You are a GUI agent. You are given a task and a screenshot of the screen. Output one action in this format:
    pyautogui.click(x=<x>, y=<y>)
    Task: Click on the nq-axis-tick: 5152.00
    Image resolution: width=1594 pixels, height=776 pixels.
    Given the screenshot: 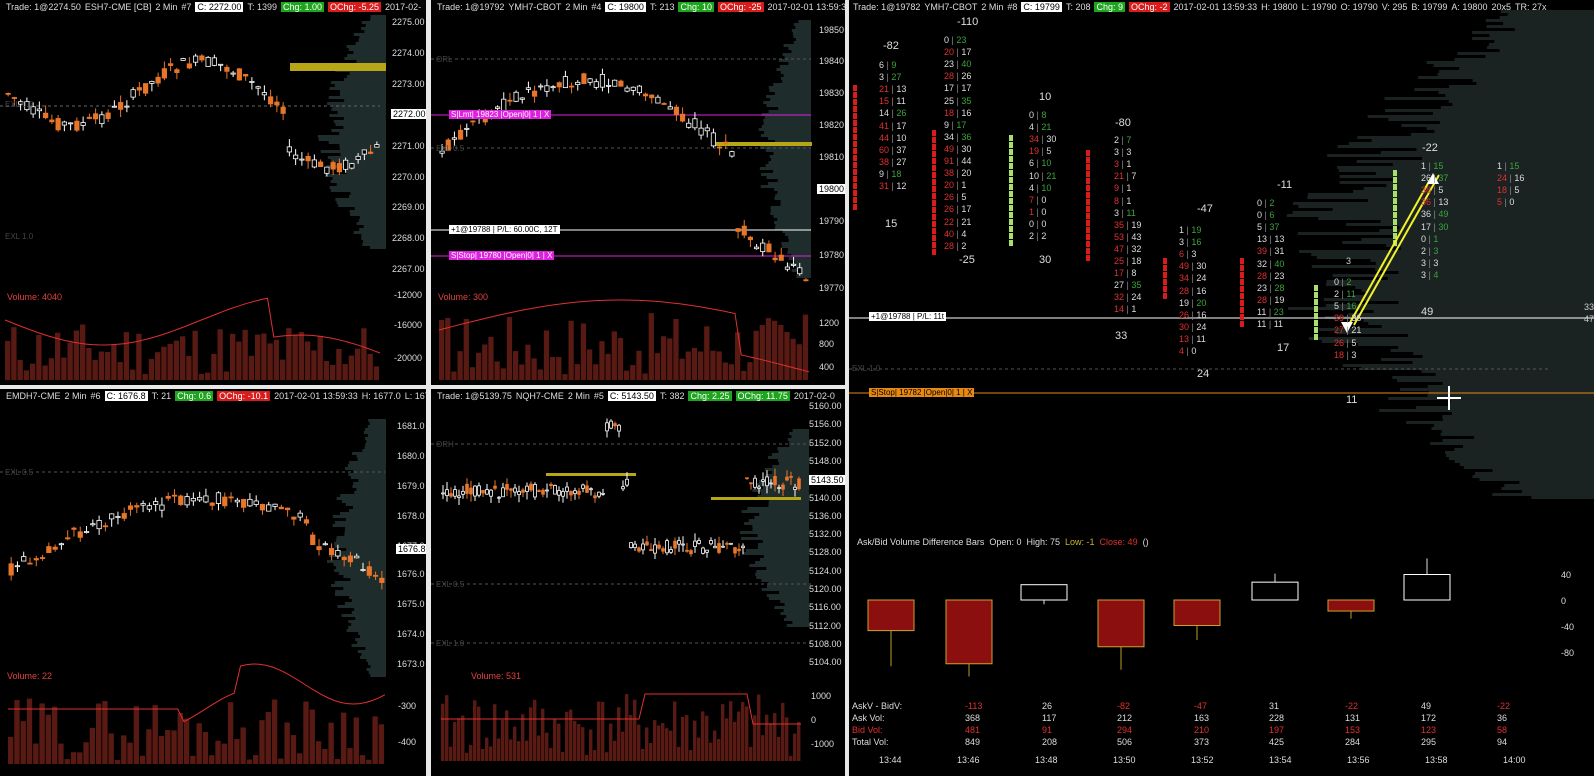 What is the action you would take?
    pyautogui.click(x=825, y=442)
    